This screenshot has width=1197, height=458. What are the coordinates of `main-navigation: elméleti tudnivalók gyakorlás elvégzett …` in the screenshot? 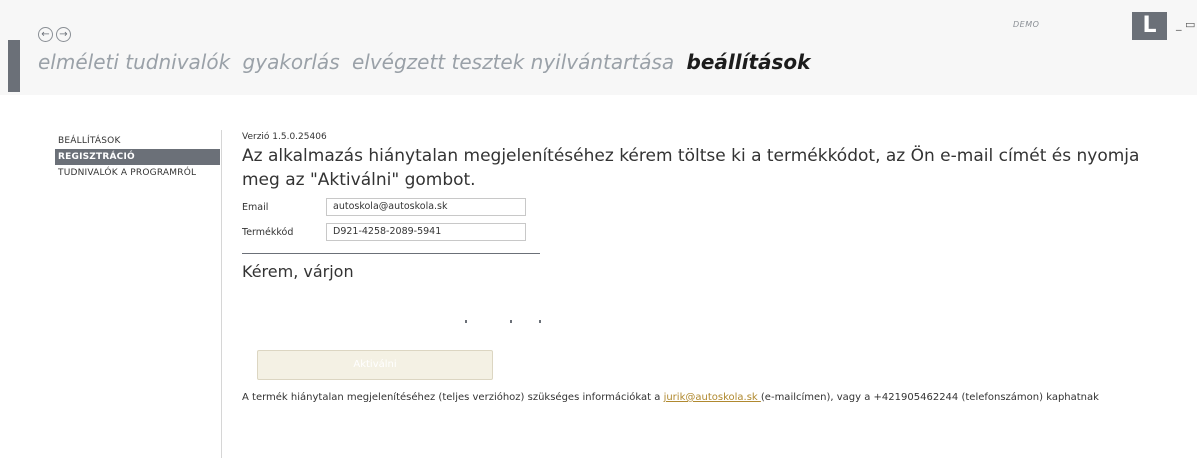 It's located at (427, 62).